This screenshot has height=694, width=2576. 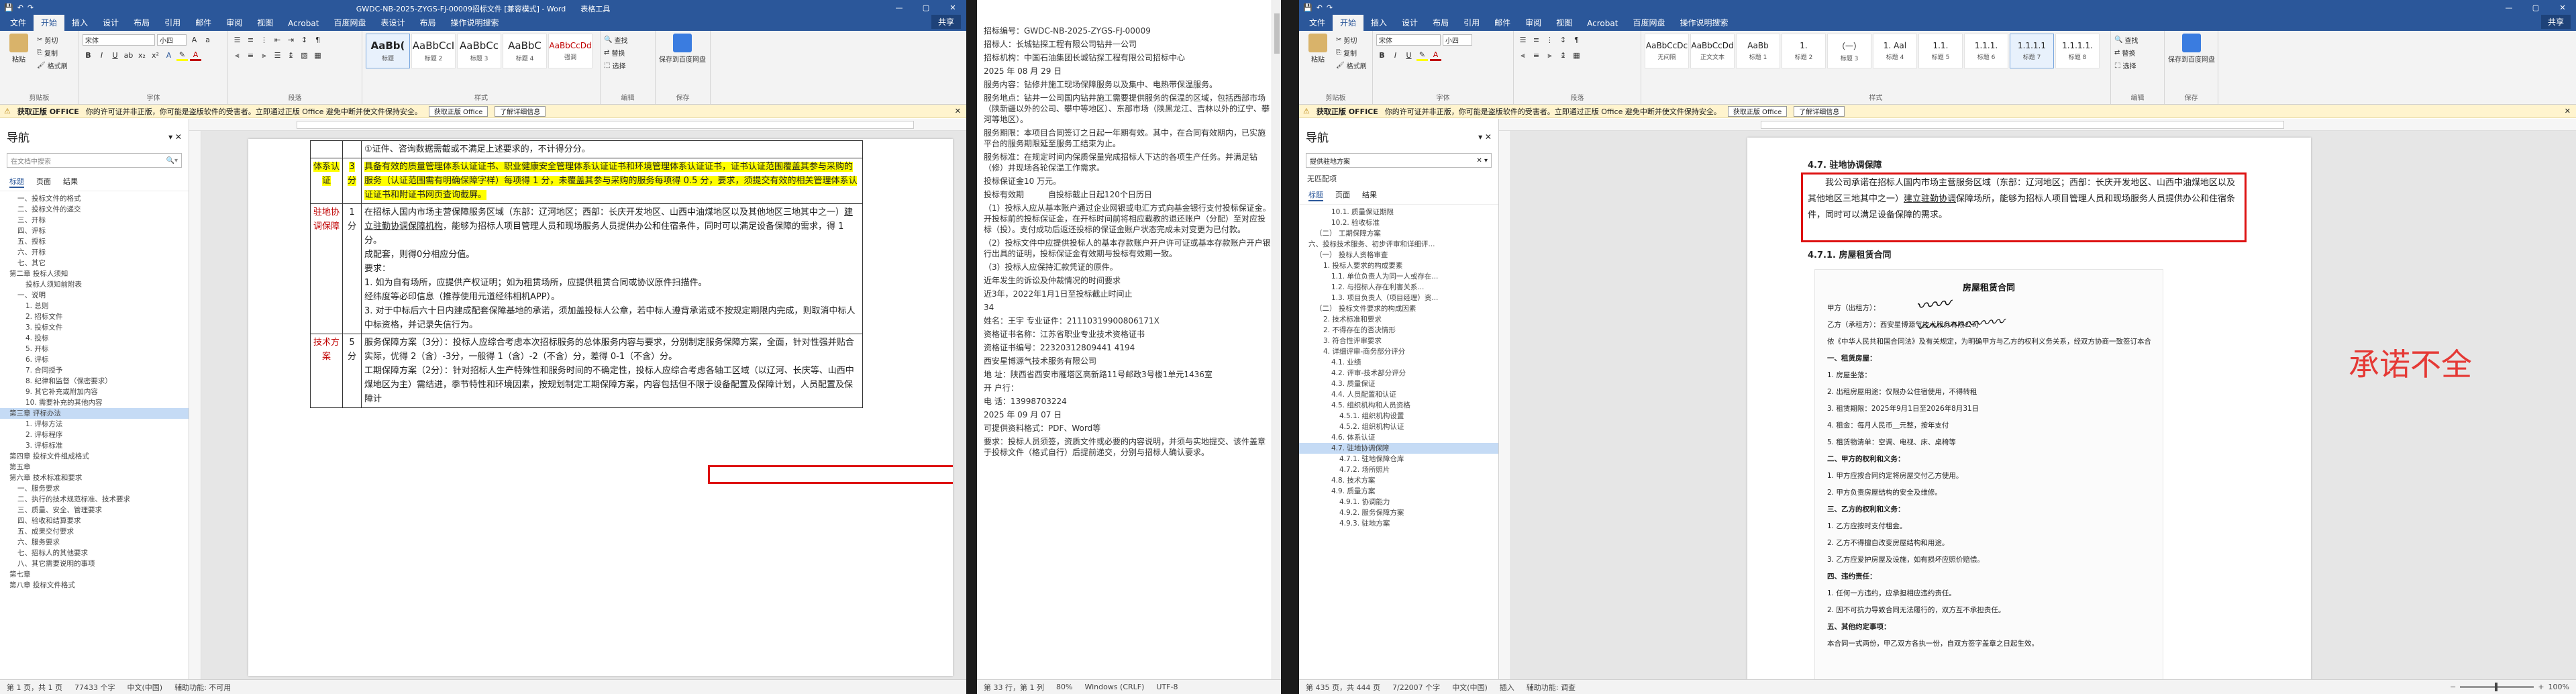 I want to click on bullets-icon: ☰, so click(x=1523, y=40).